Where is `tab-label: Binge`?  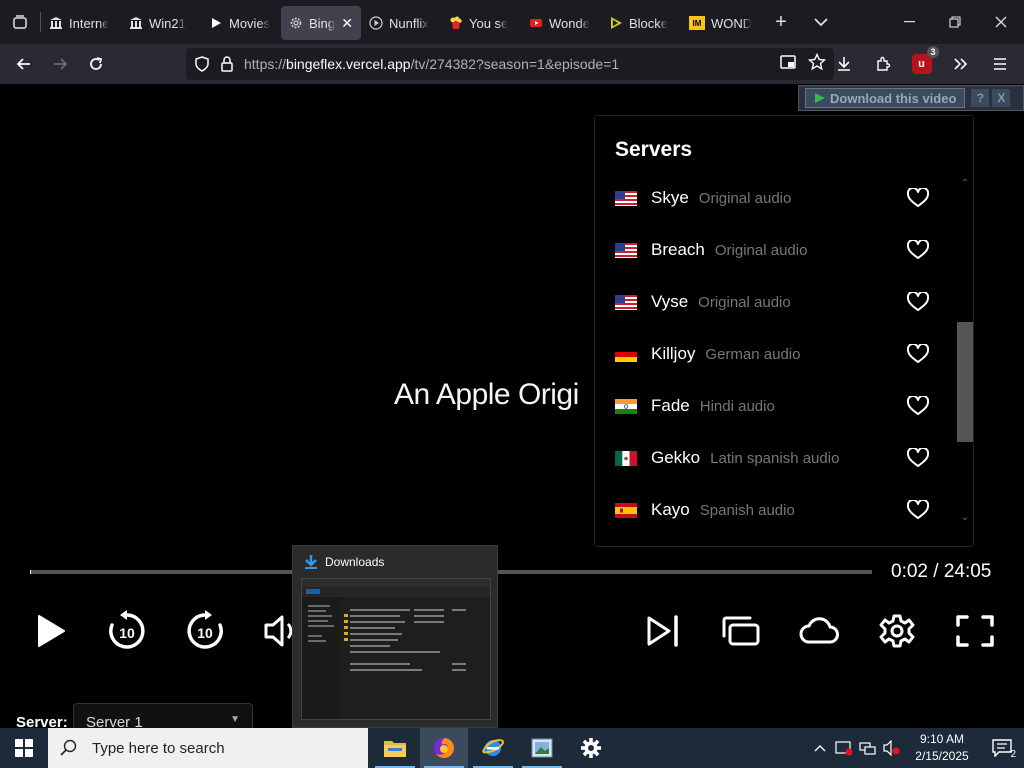 tab-label: Binge is located at coordinates (322, 23).